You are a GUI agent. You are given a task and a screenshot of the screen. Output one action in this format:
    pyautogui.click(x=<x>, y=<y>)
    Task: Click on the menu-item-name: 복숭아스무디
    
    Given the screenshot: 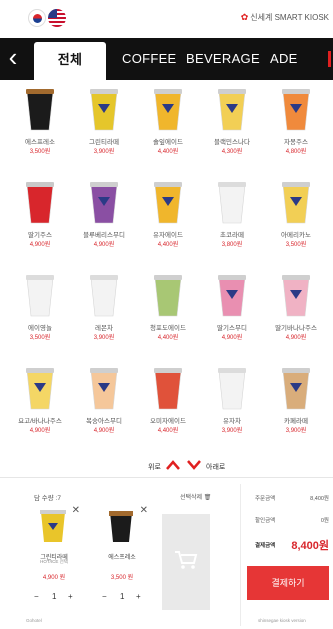 What is the action you would take?
    pyautogui.click(x=104, y=421)
    